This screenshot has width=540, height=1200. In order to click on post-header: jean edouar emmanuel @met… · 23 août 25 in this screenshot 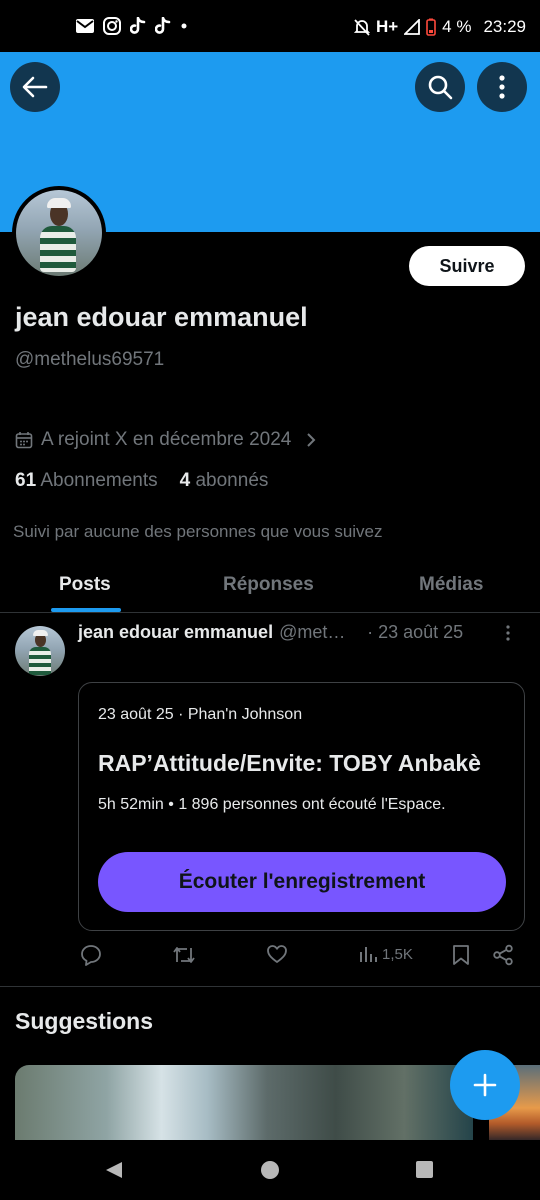, I will do `click(303, 632)`.